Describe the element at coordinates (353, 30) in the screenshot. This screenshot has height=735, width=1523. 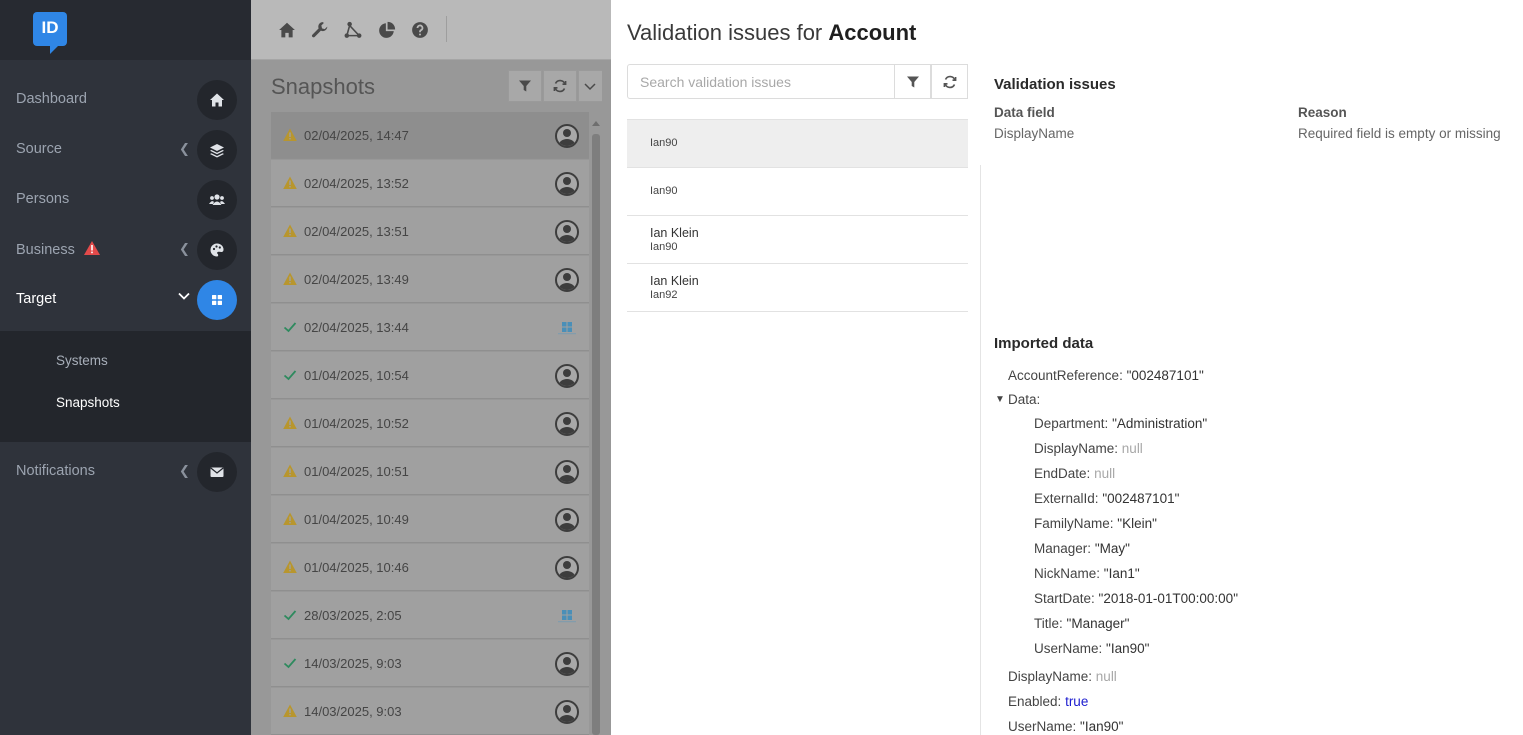
I see `flow-icon` at that location.